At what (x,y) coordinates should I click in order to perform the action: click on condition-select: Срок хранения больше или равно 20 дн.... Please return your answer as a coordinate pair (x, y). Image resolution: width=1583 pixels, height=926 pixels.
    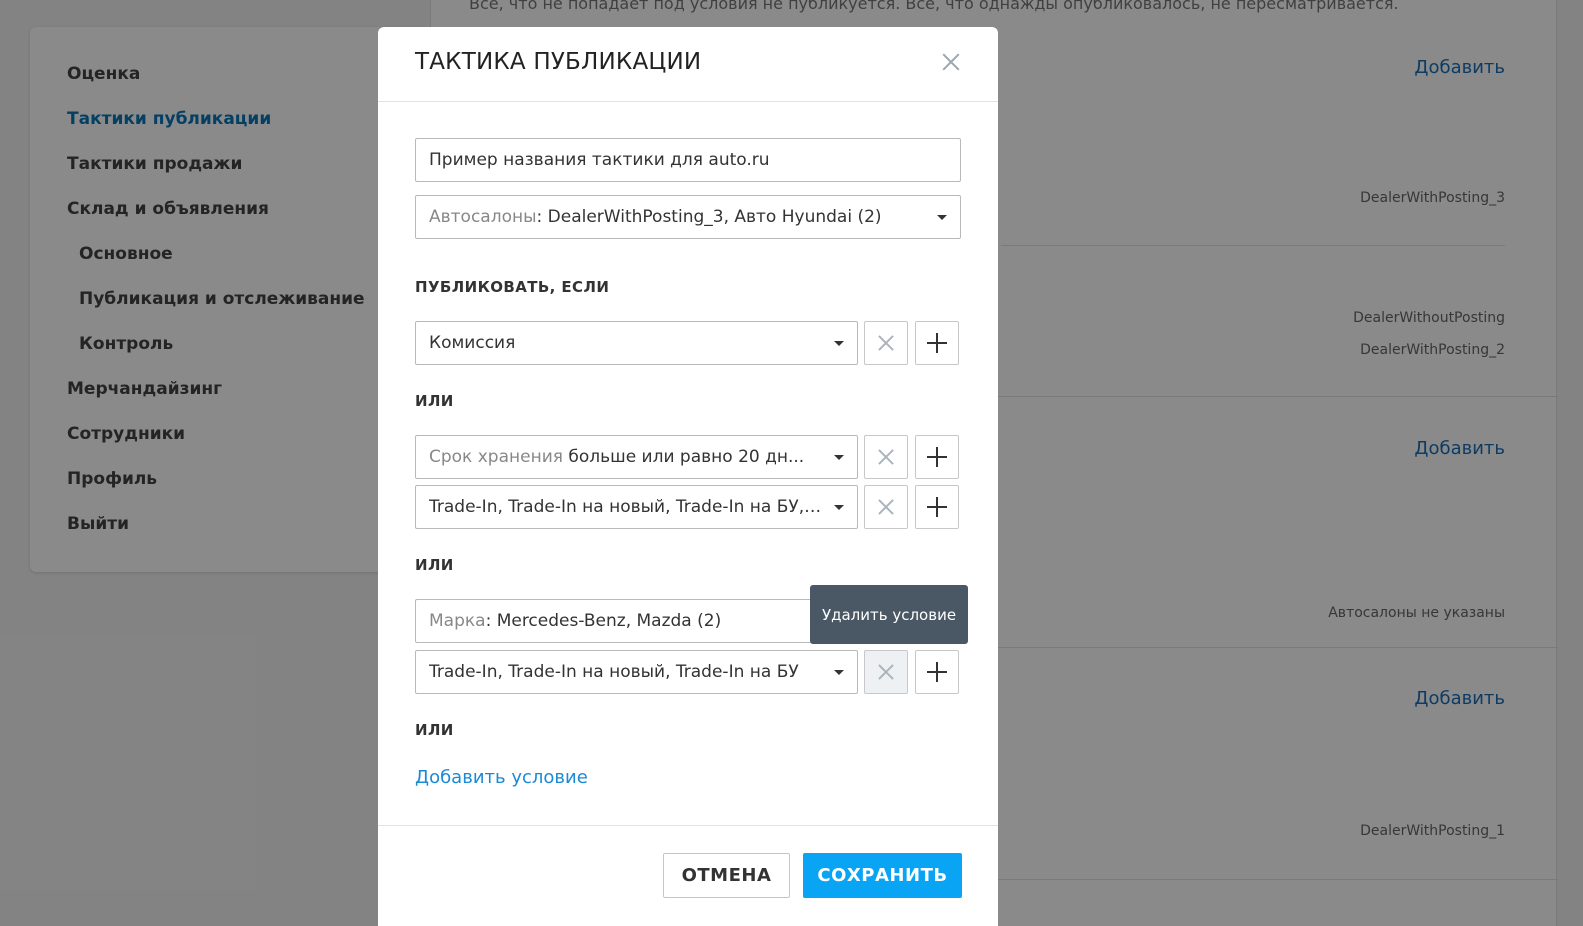
    Looking at the image, I should click on (636, 457).